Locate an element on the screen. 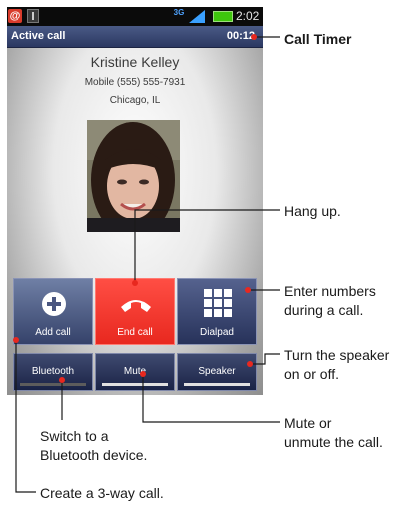 This screenshot has width=404, height=506. mute-caption-line2: unmute the call. is located at coordinates (333, 442).